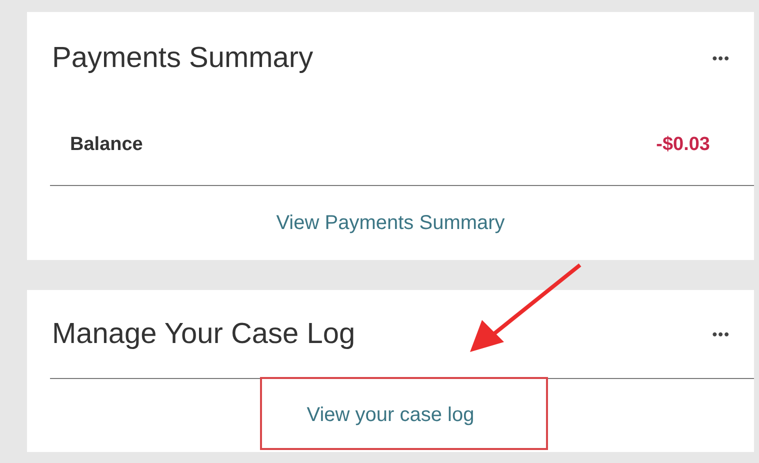 Image resolution: width=759 pixels, height=463 pixels. I want to click on view-case-log-link: View your case log, so click(390, 415).